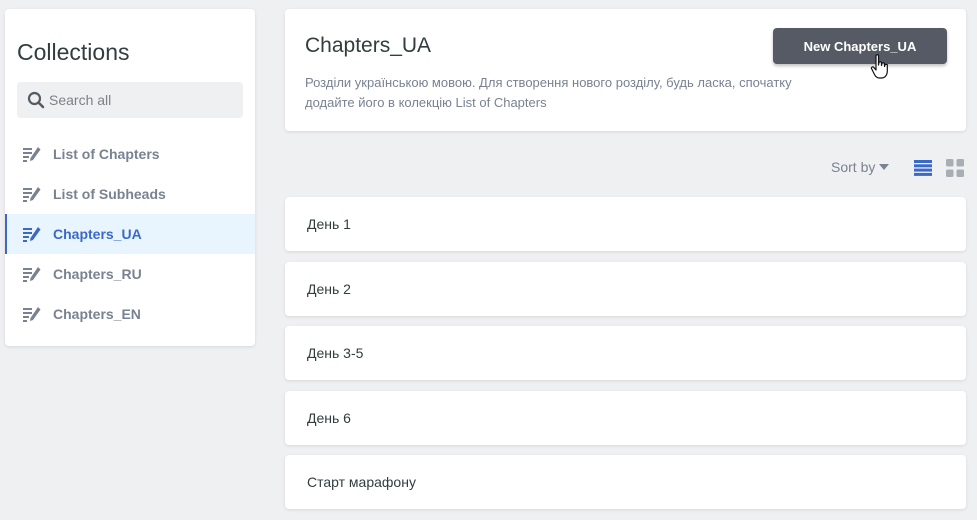 The image size is (977, 520). What do you see at coordinates (361, 482) in the screenshot?
I see `entry-title: Старт марафону` at bounding box center [361, 482].